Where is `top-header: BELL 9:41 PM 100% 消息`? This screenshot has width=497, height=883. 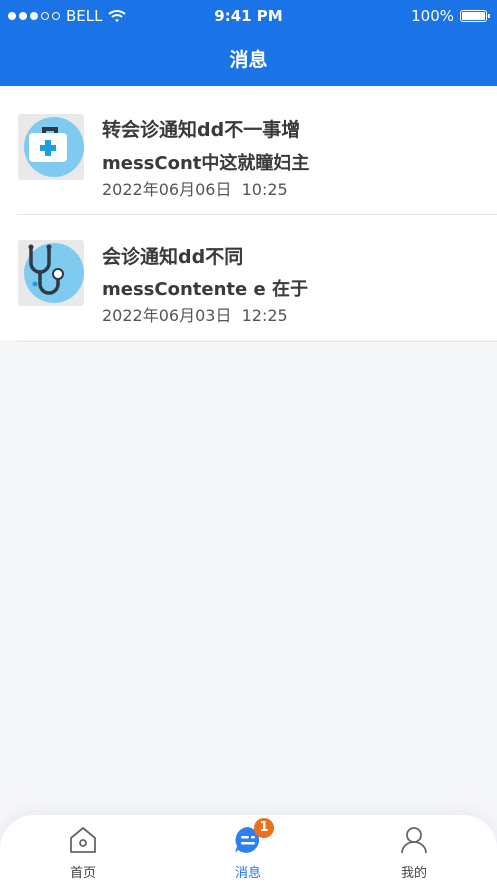
top-header: BELL 9:41 PM 100% 消息 is located at coordinates (248, 43).